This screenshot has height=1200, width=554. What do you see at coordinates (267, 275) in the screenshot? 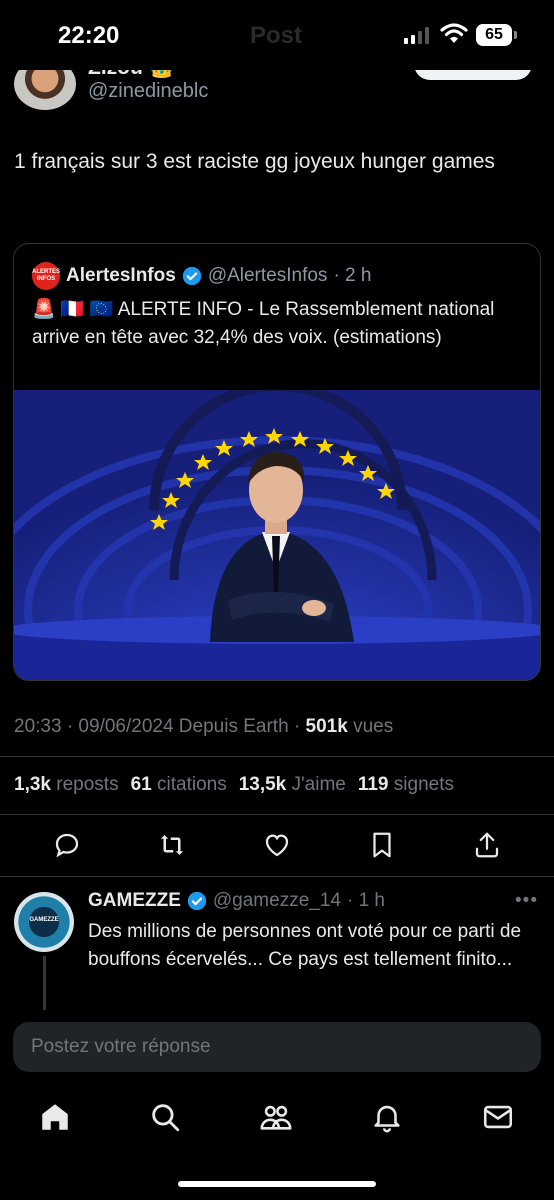
I see `quoted-author-handle: @AlertesInfos` at bounding box center [267, 275].